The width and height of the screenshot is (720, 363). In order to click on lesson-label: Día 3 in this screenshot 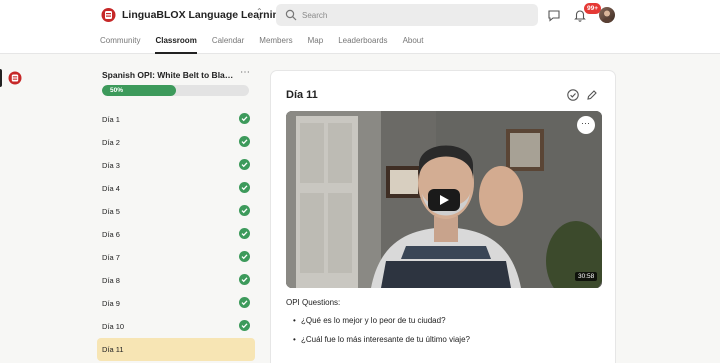, I will do `click(111, 165)`.